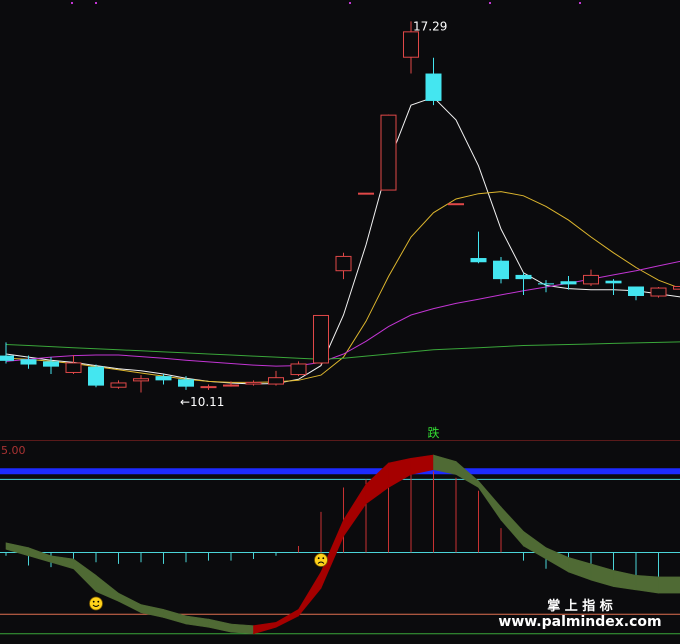 This screenshot has height=644, width=680. I want to click on min-price-label: ←10.11, so click(202, 402).